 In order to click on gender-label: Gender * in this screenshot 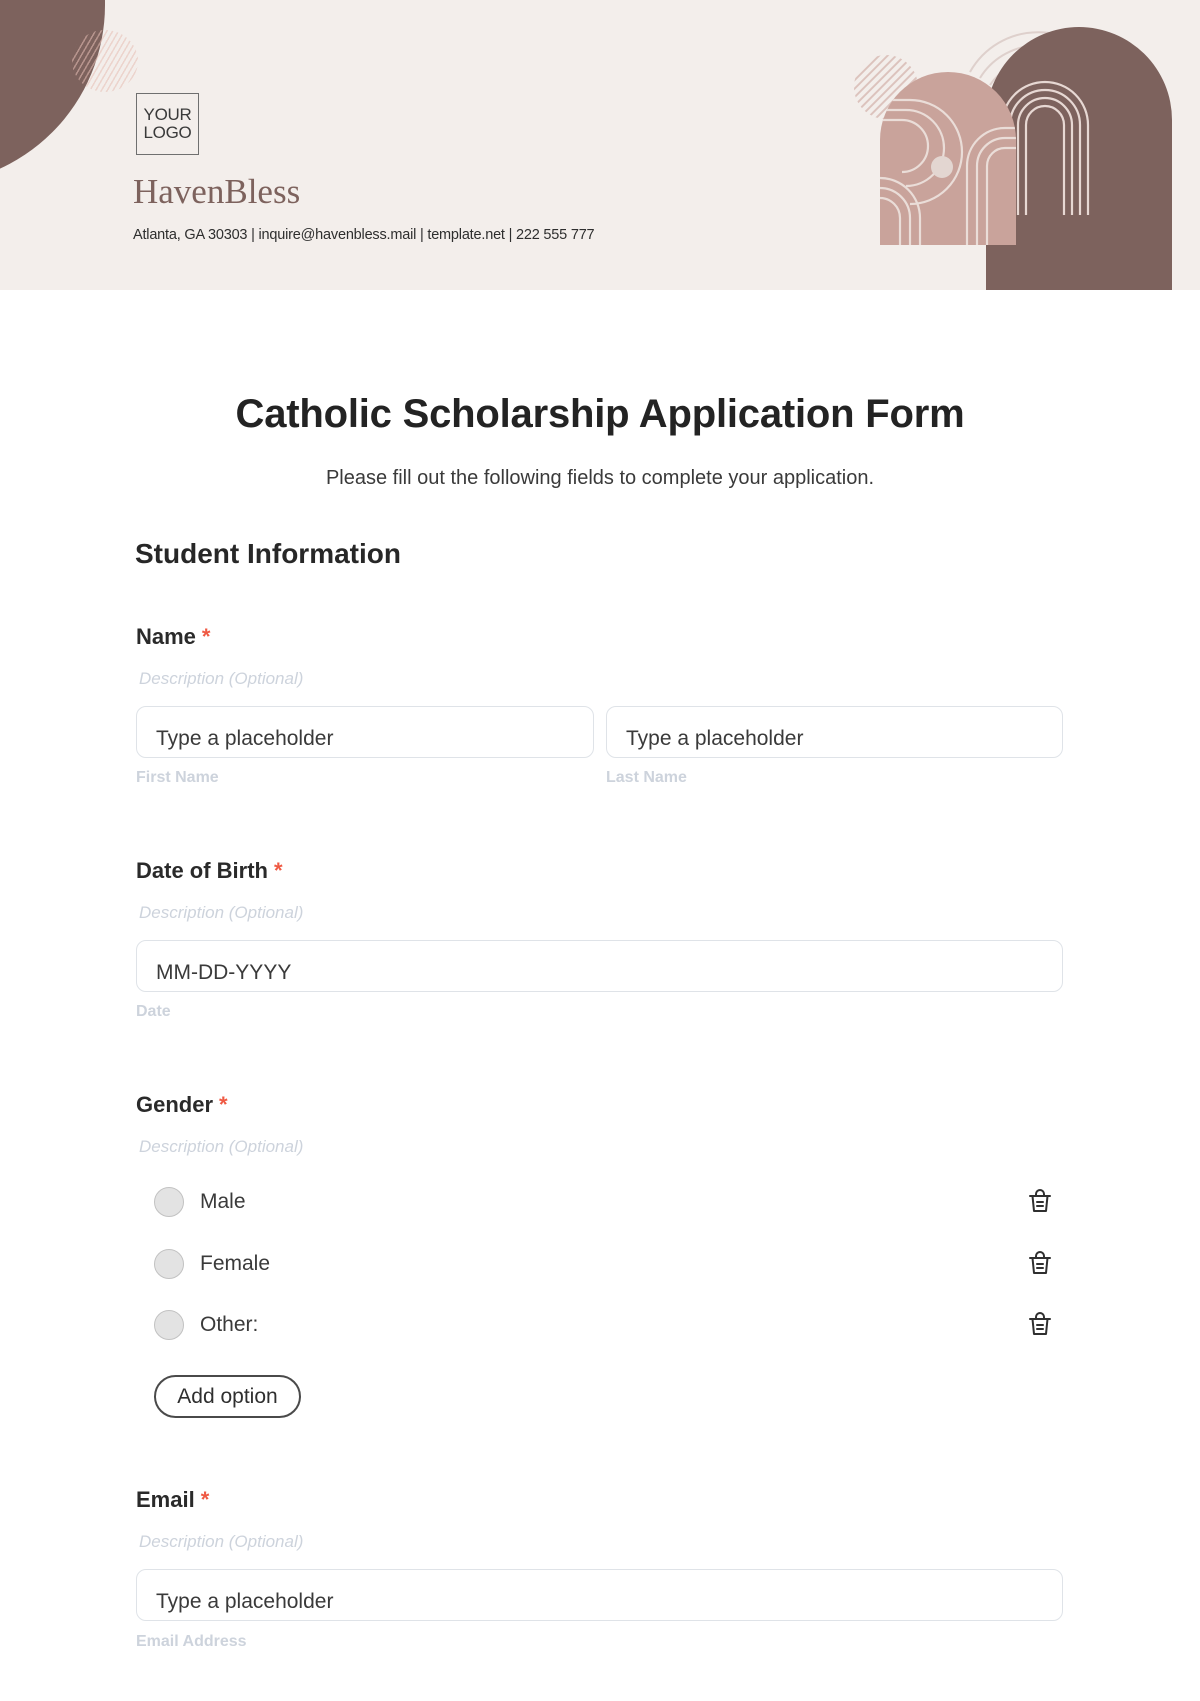, I will do `click(182, 1104)`.